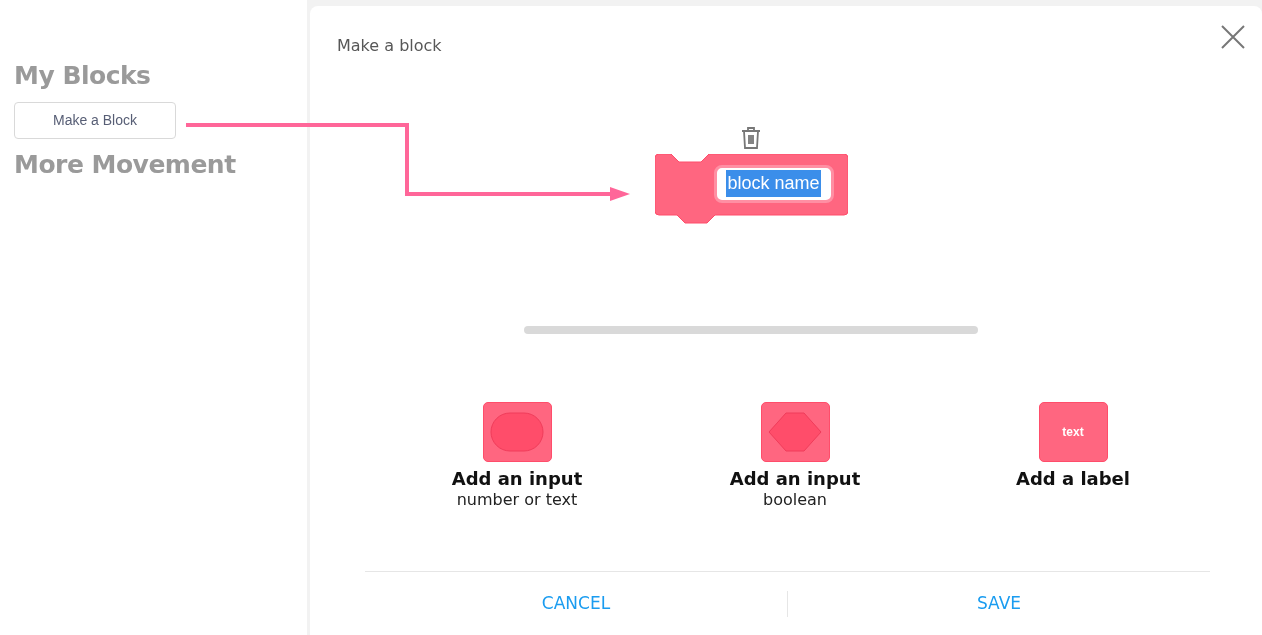 The image size is (1262, 635). I want to click on category-heading: My Blocks, so click(83, 76).